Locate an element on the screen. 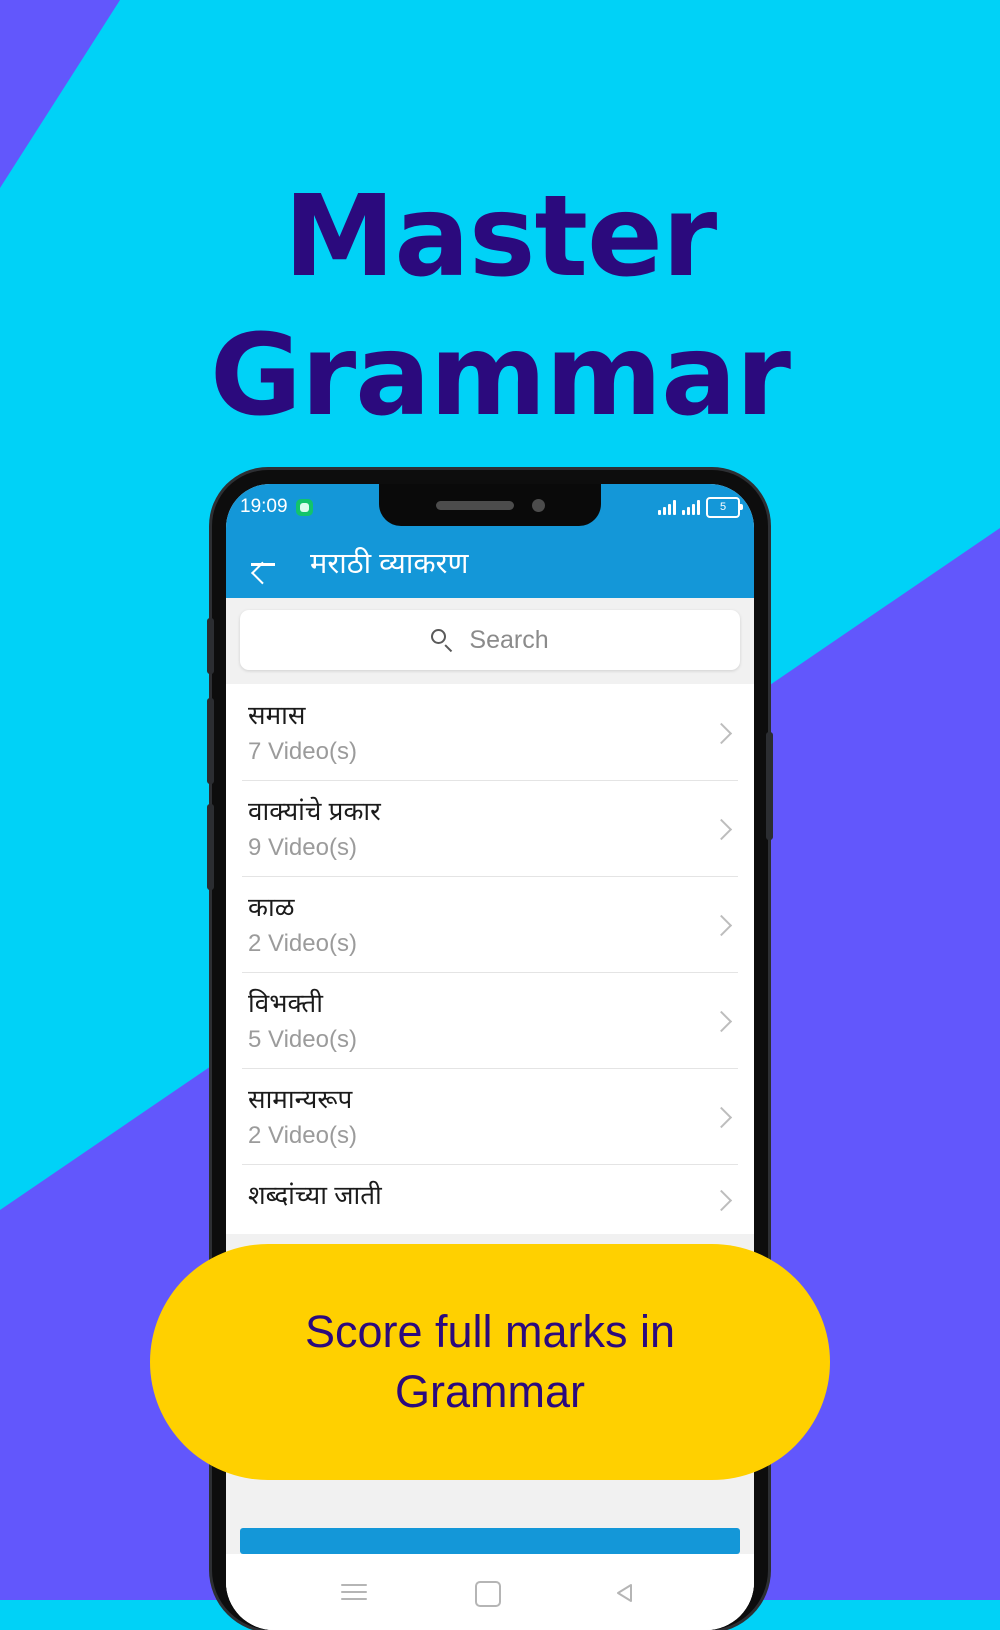  list-item: विभक्ती 5 Video(s) is located at coordinates (490, 1019).